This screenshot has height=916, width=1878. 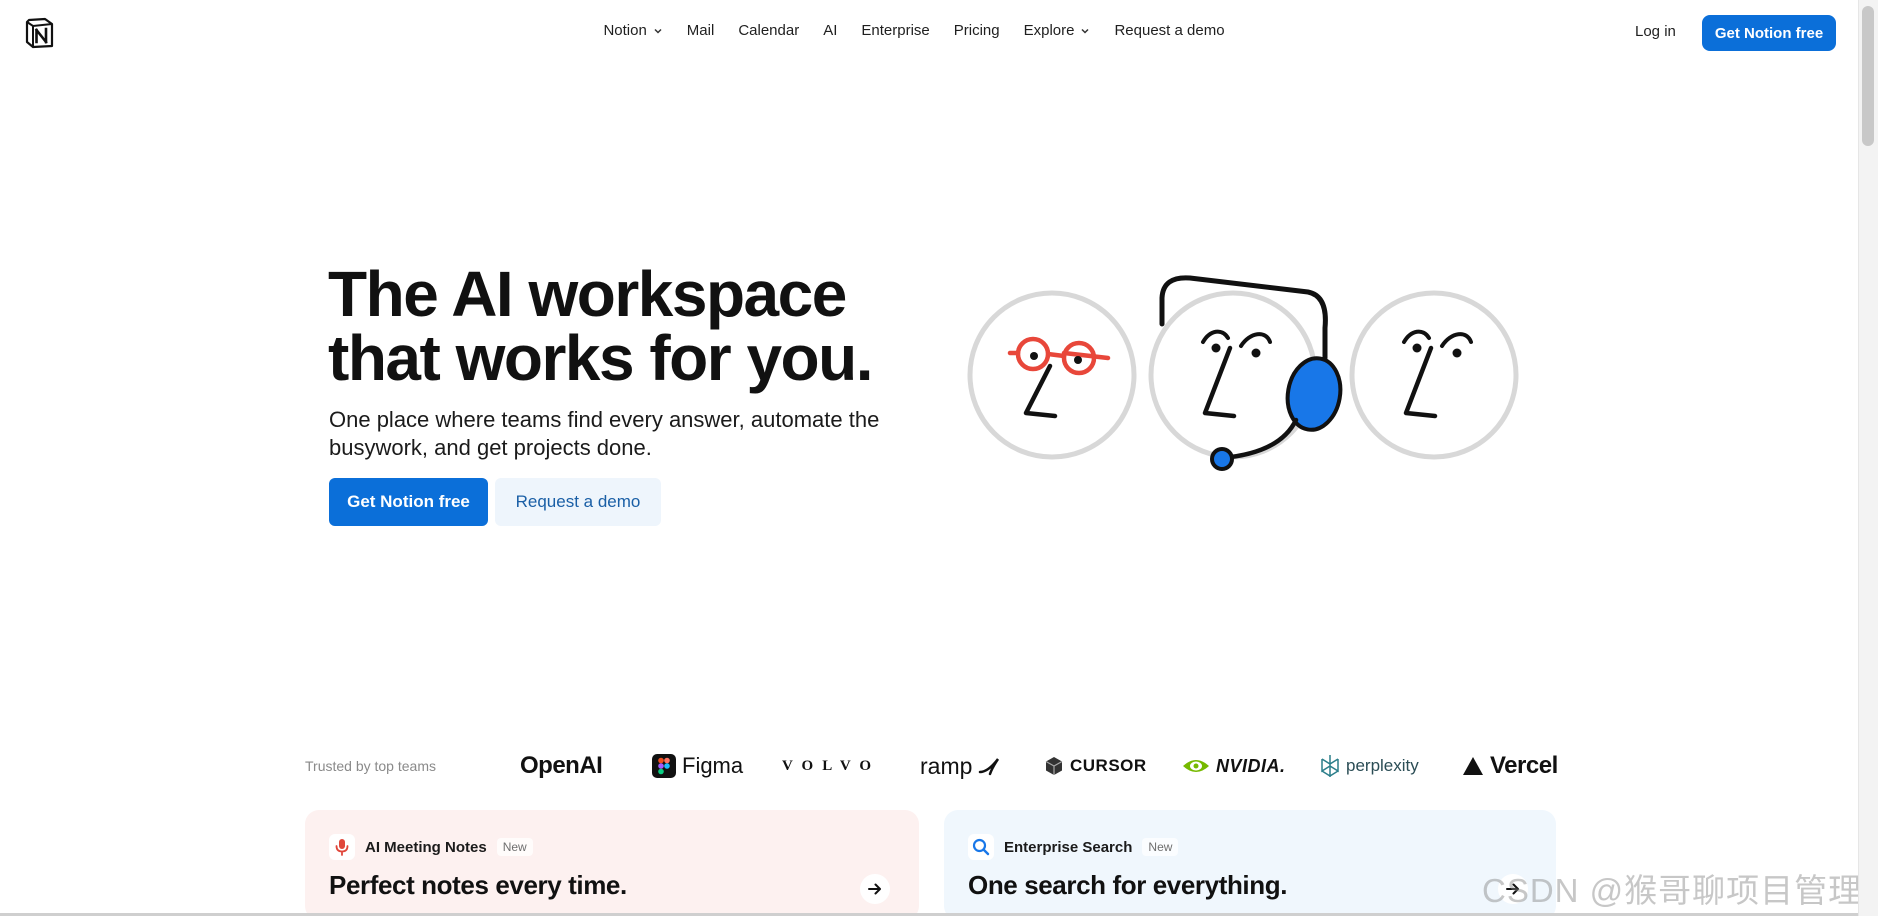 I want to click on face-plain, so click(x=1434, y=375).